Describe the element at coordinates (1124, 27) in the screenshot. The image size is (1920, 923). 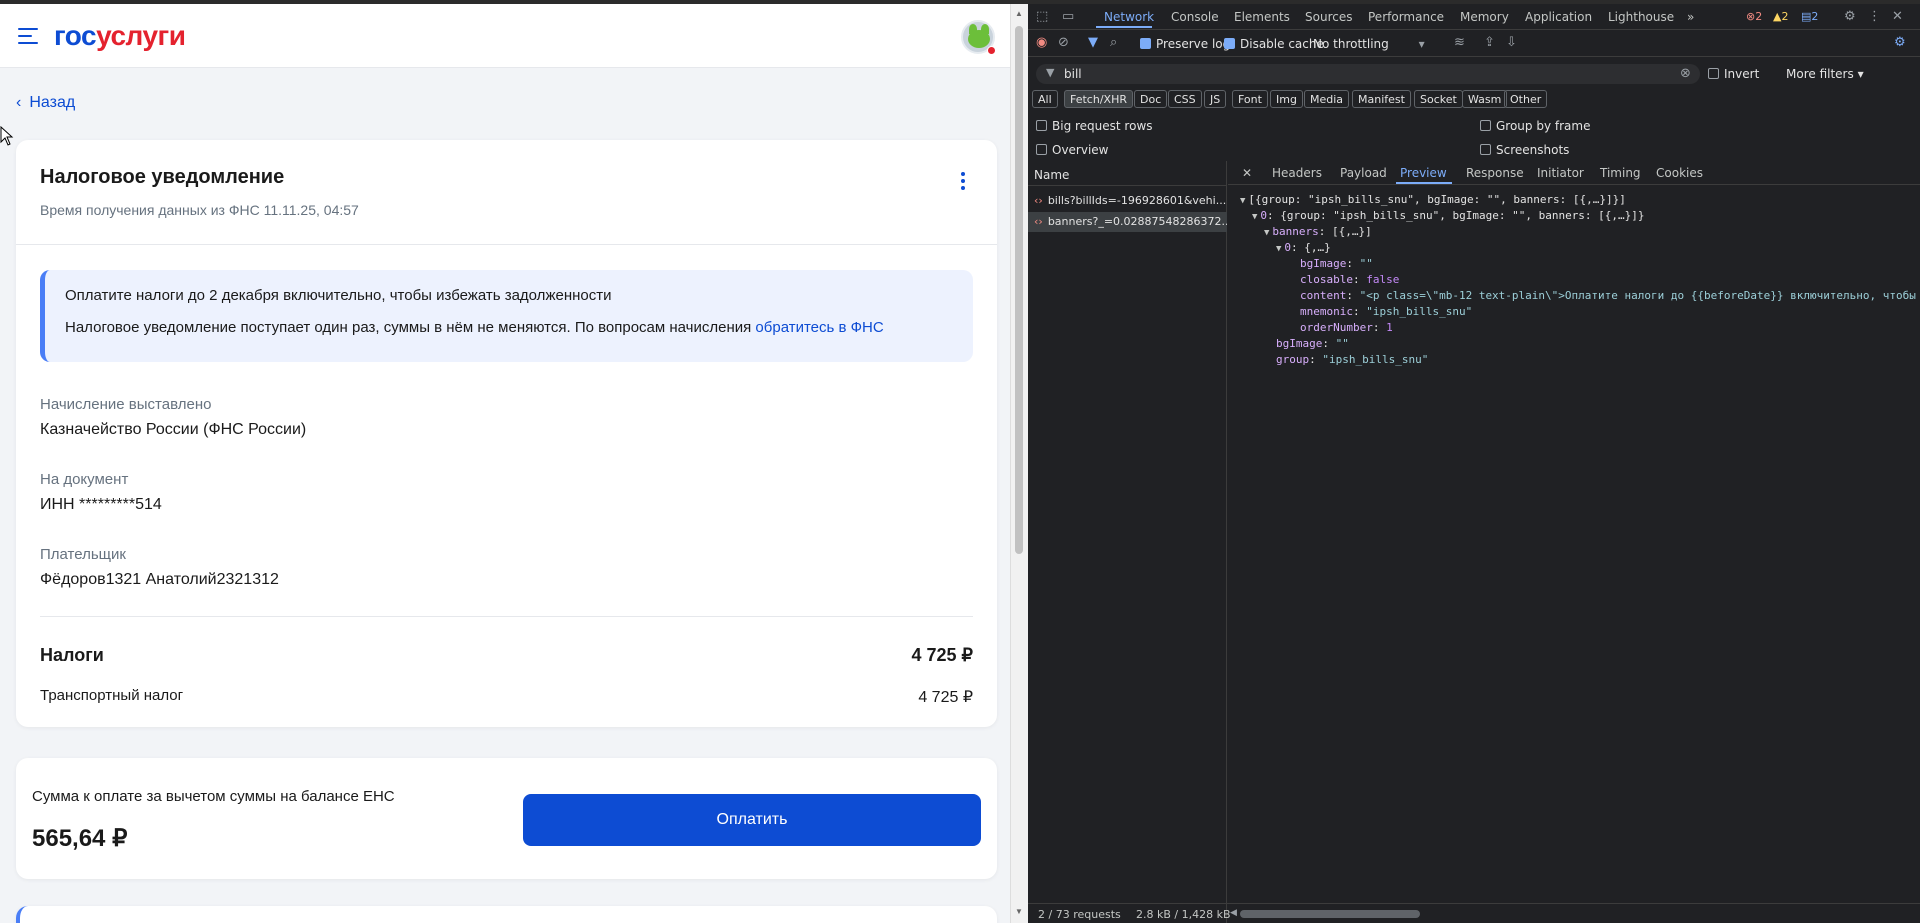
I see `active-tab-indicator` at that location.